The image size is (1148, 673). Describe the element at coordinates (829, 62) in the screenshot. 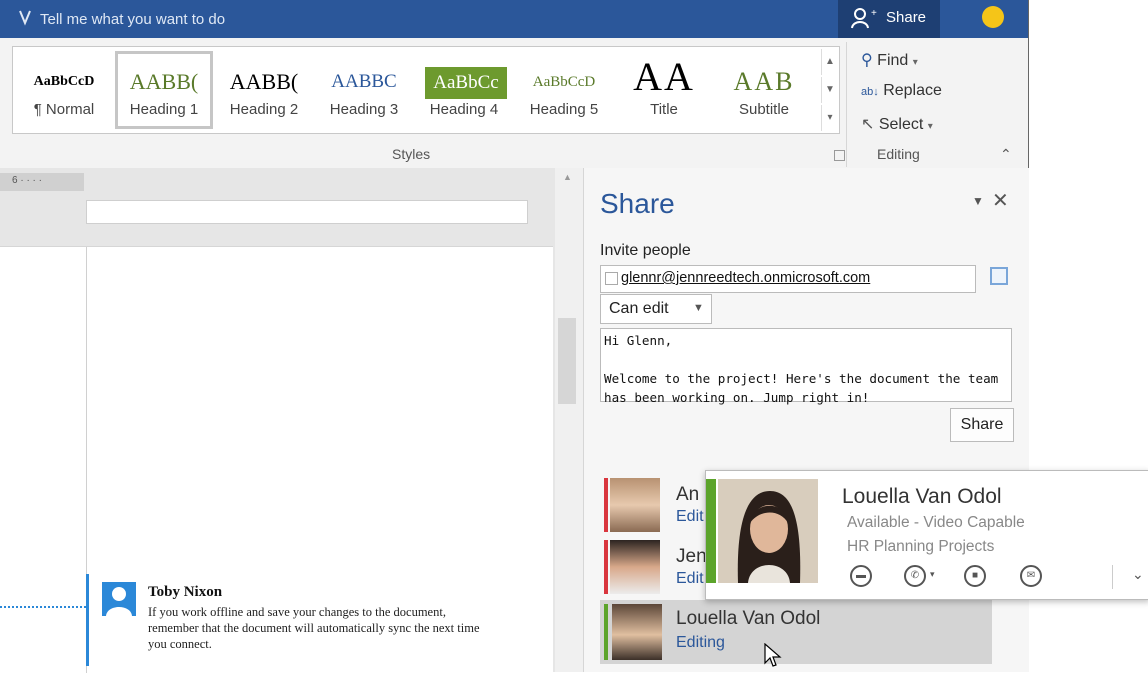

I see `gallery-scroll-up: ▲` at that location.